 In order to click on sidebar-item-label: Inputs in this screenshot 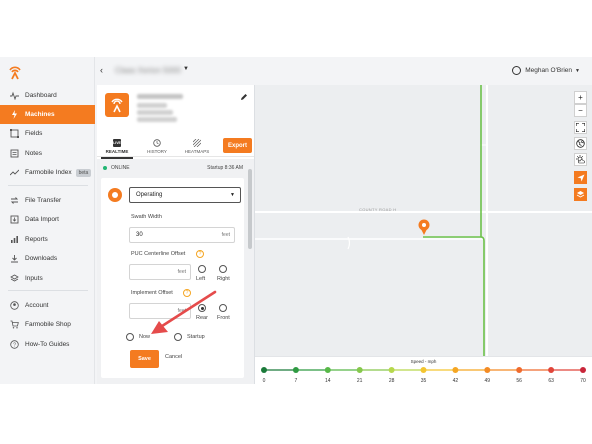, I will do `click(34, 278)`.